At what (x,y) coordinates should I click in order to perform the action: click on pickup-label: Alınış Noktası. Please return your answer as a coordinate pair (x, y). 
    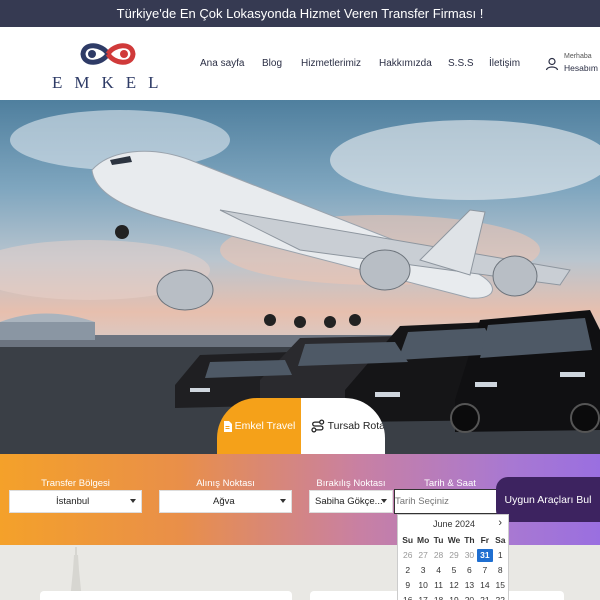
    Looking at the image, I should click on (225, 483).